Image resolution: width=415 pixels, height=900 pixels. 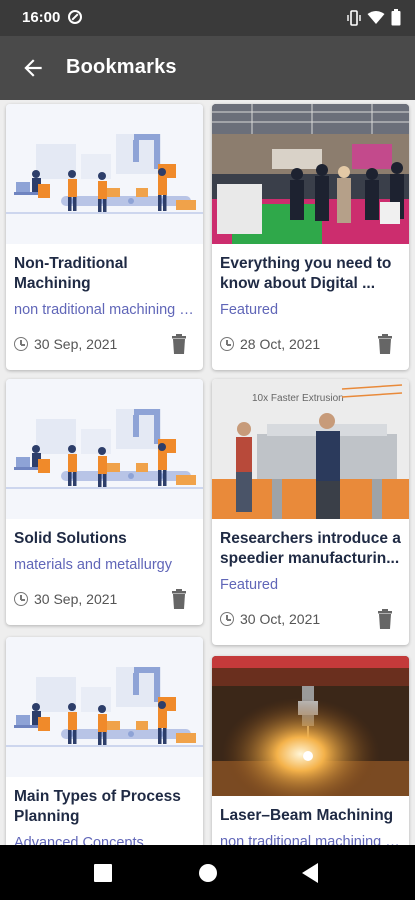 What do you see at coordinates (396, 17) in the screenshot?
I see `battery-icon` at bounding box center [396, 17].